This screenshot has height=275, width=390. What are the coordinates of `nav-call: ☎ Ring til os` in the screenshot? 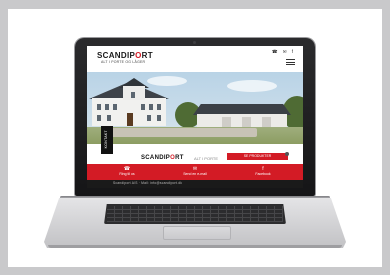 It's located at (127, 171).